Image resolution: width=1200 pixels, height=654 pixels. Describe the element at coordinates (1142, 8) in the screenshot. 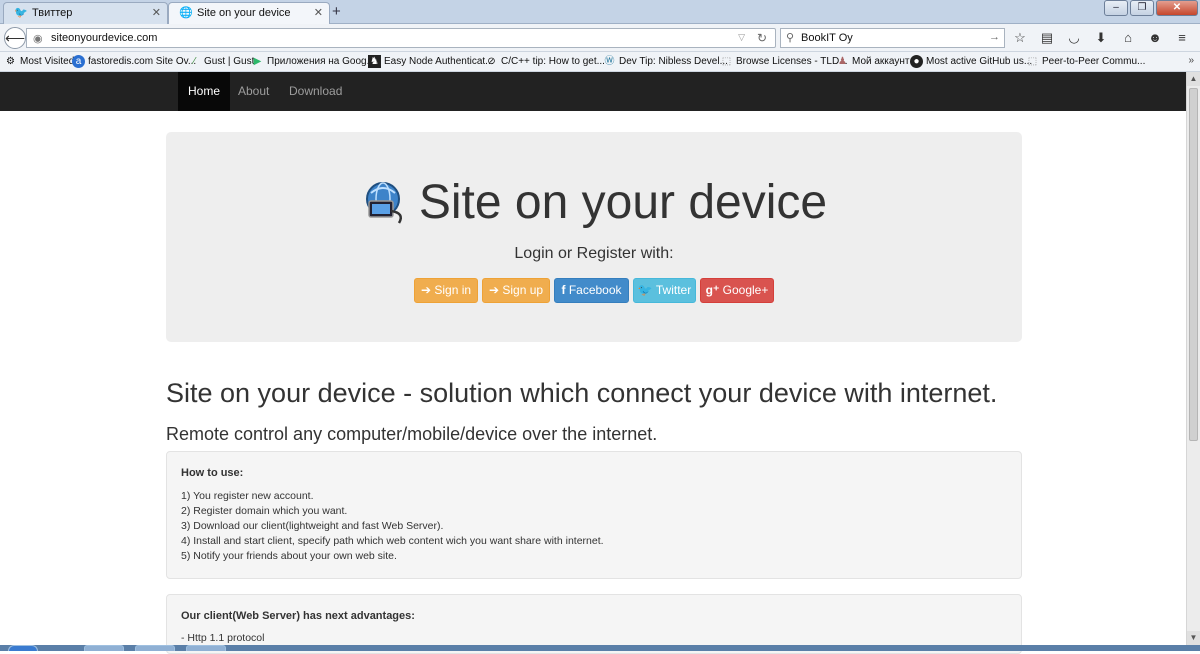

I see `maximize-button: ❐` at that location.